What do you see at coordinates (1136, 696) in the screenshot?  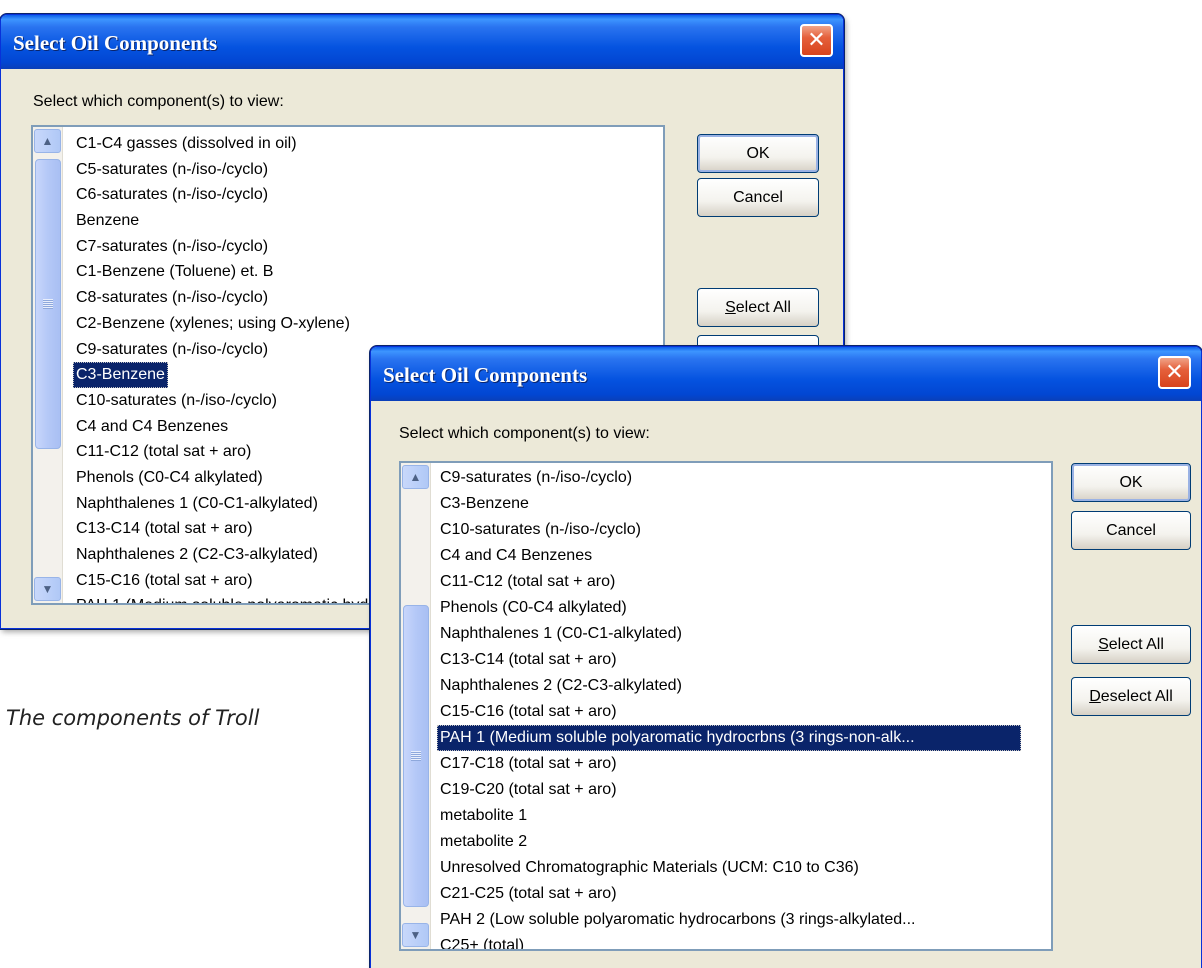 I see `deselect-all-label: eselect All` at bounding box center [1136, 696].